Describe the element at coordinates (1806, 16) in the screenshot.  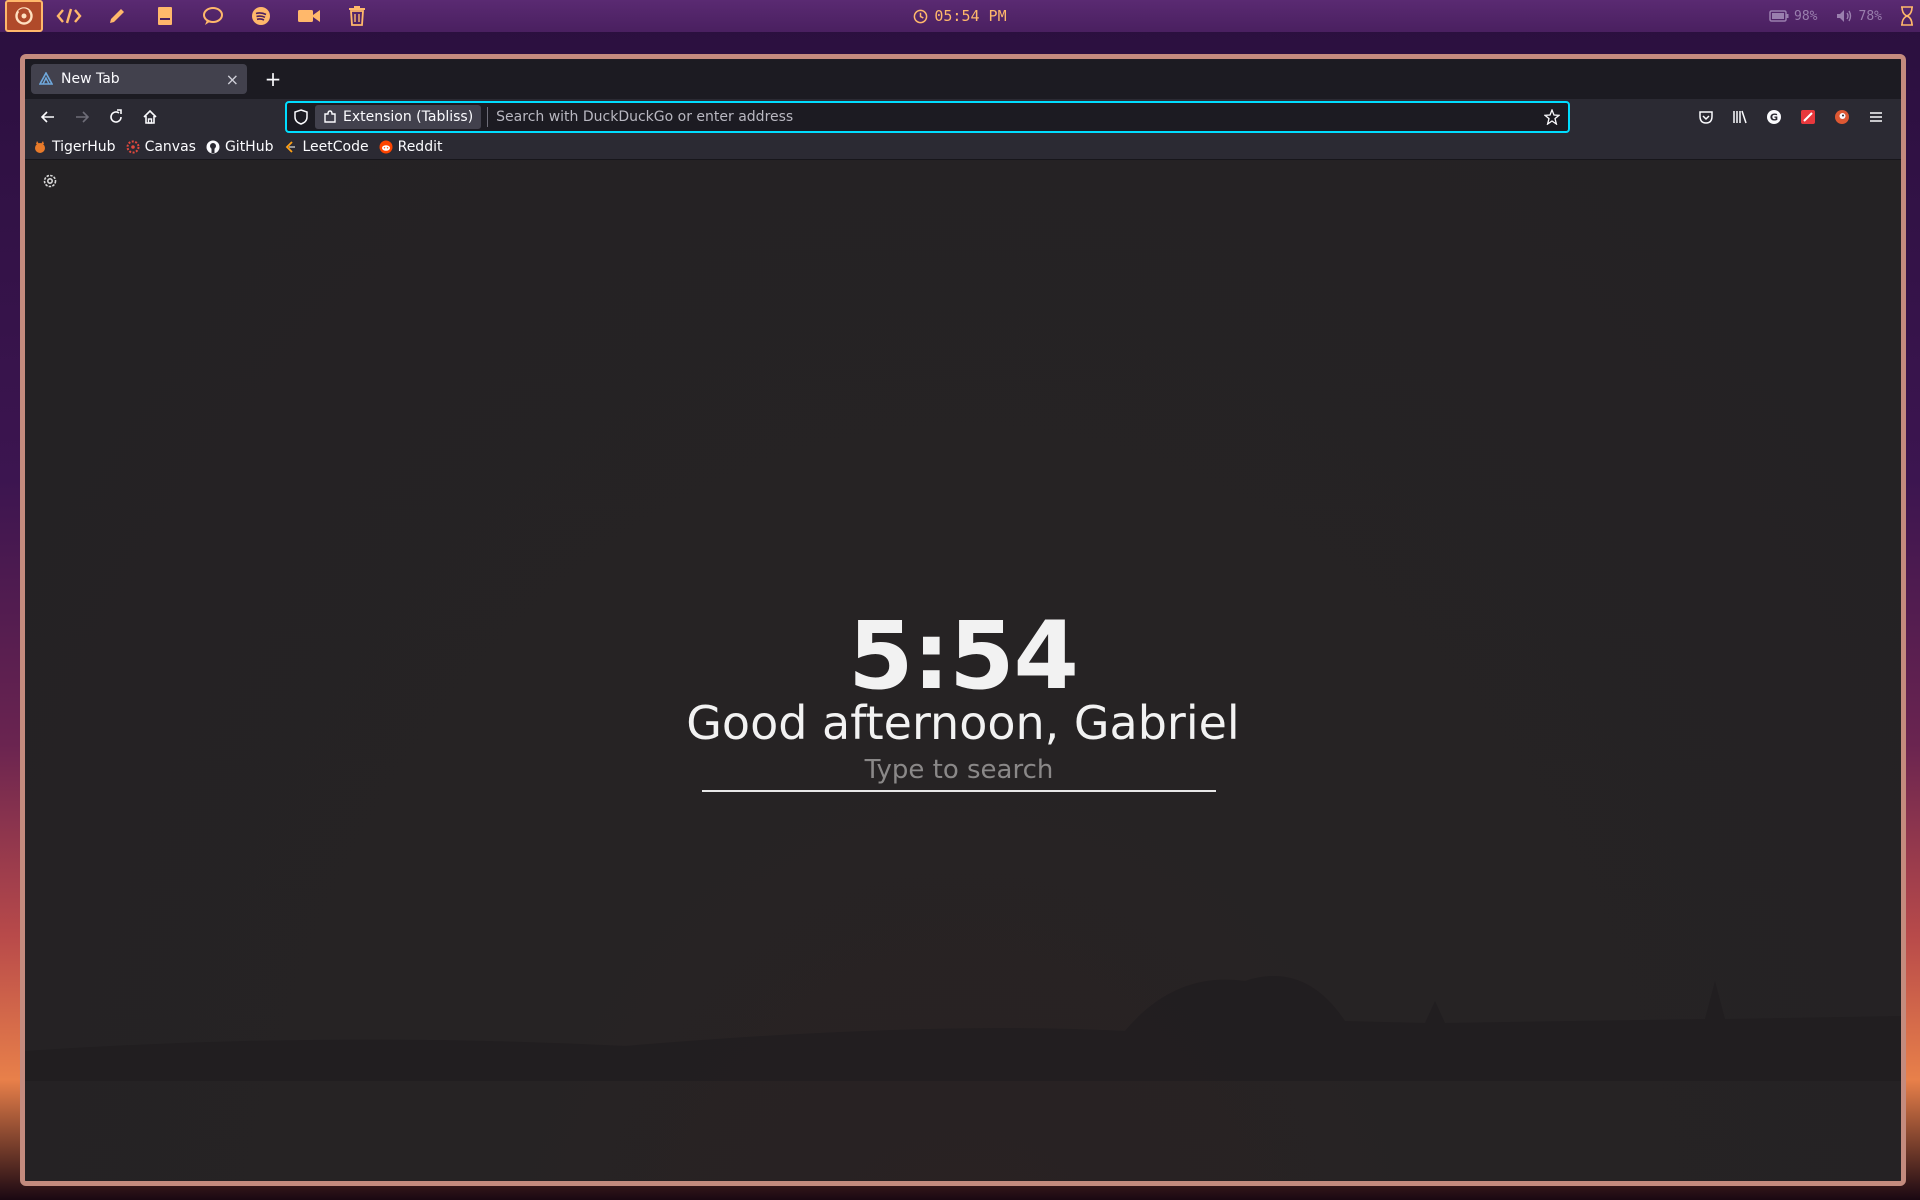
I see `battery-level: 98%` at that location.